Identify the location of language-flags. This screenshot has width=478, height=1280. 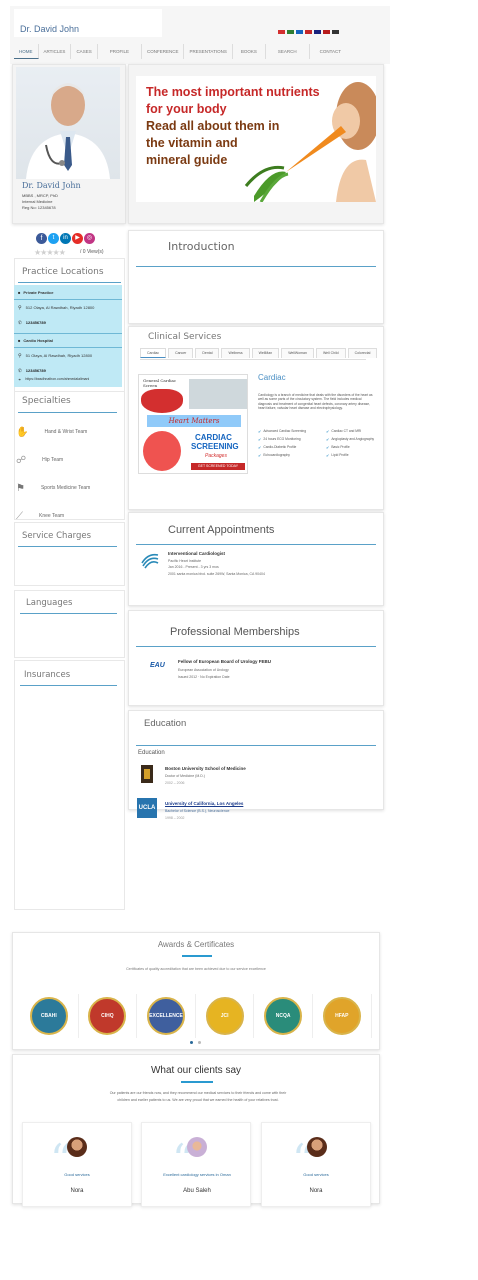
(309, 33).